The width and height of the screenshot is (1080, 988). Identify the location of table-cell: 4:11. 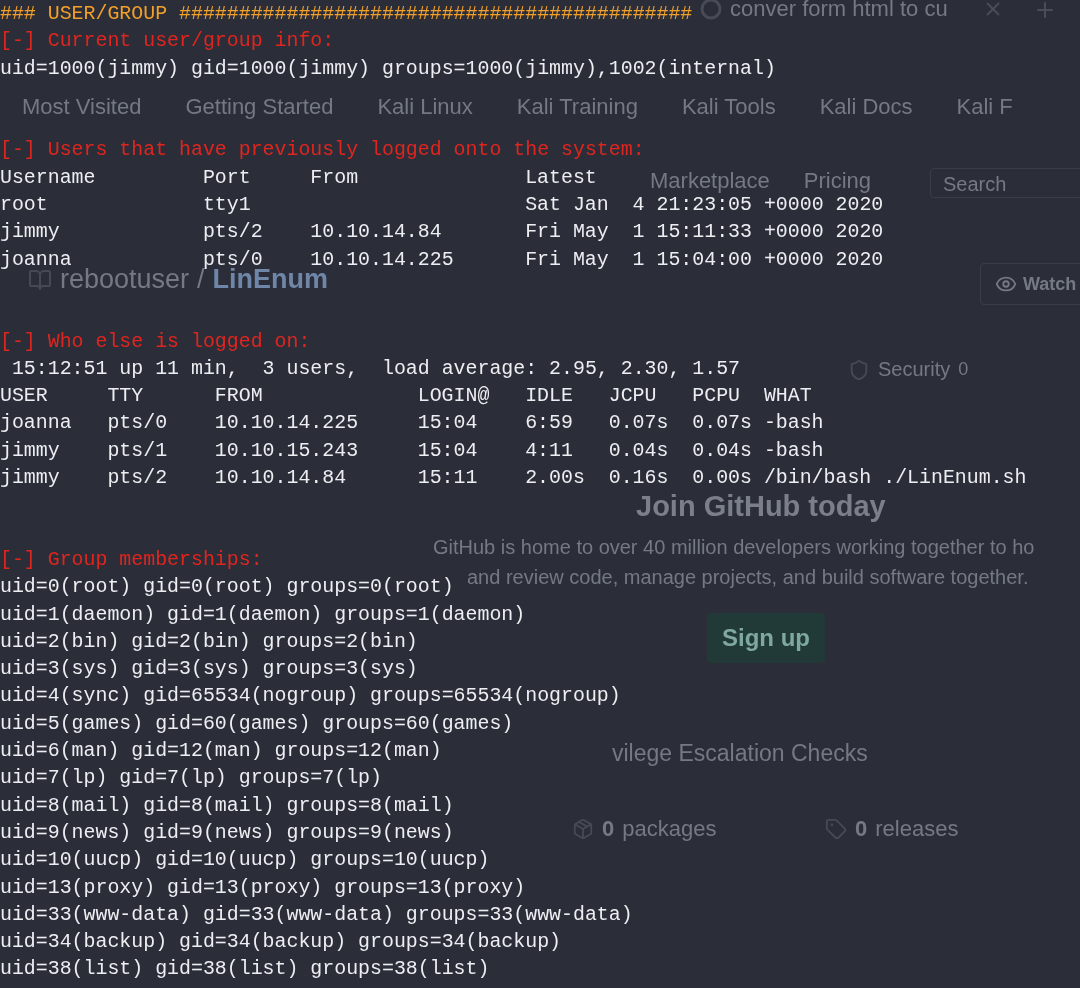
(549, 450).